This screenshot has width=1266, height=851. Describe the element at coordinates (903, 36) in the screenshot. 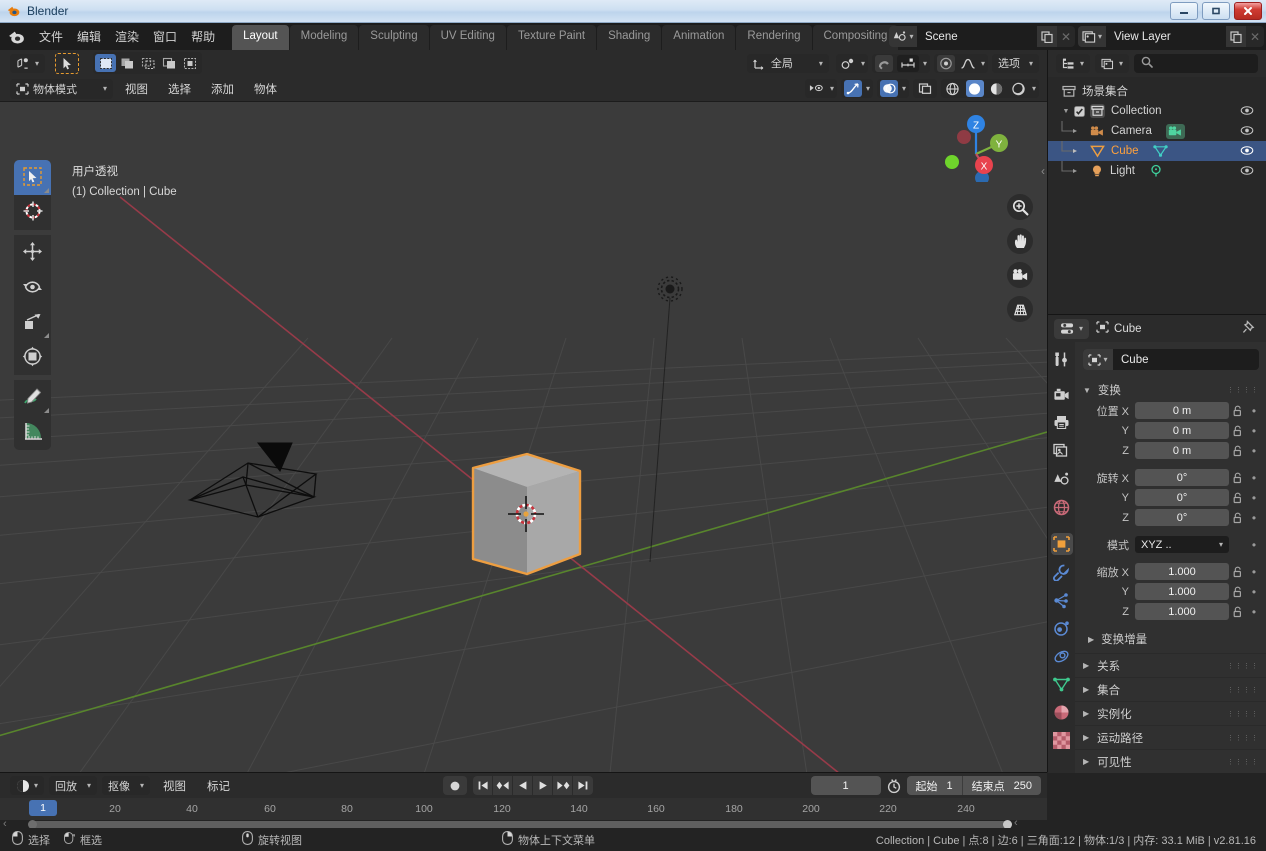

I see `scene-icon: ▾` at that location.